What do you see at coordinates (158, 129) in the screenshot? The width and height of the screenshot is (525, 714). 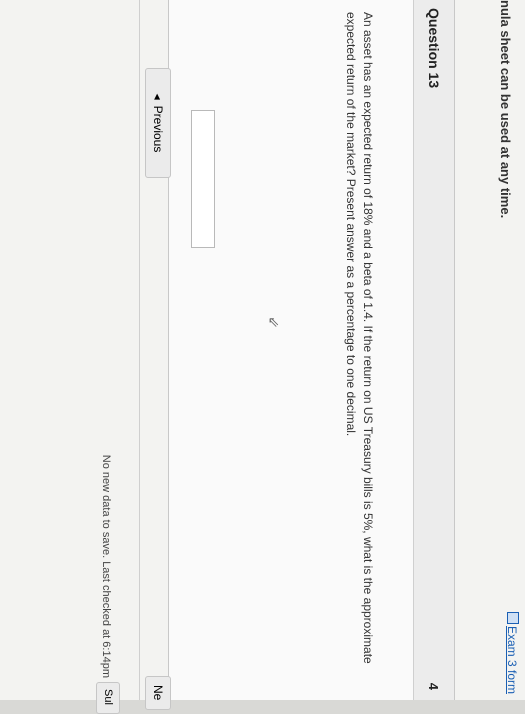 I see `previous-button-label: Previous` at bounding box center [158, 129].